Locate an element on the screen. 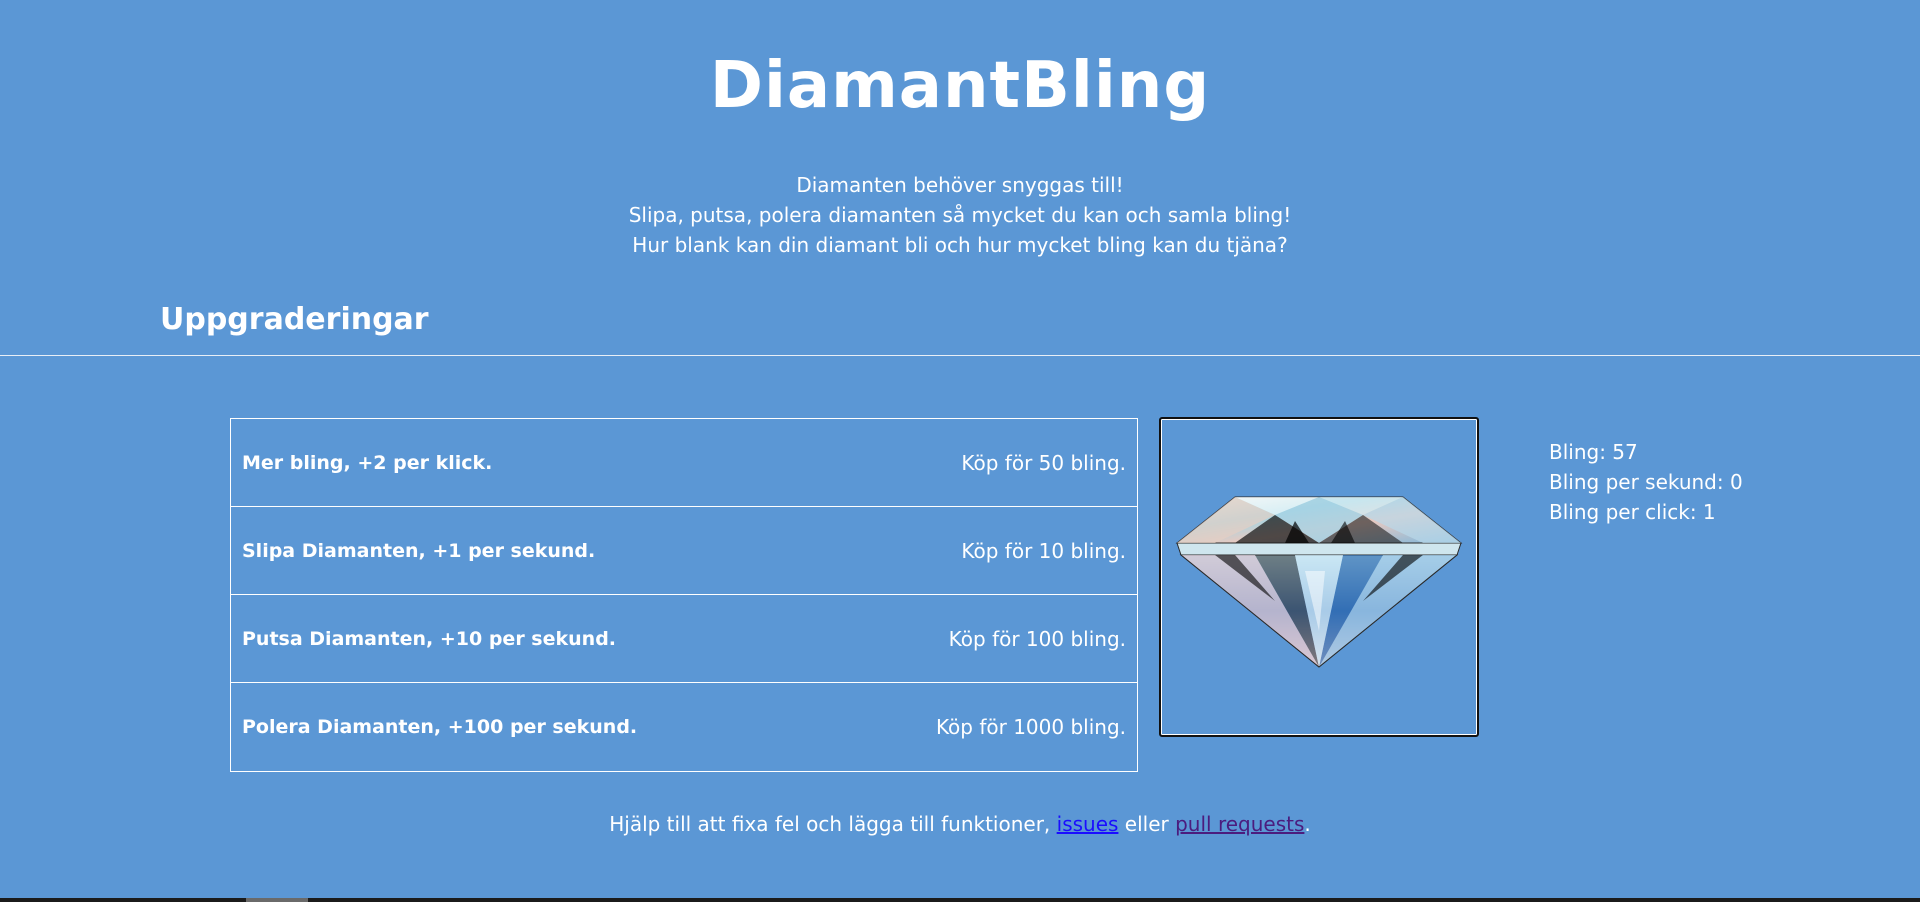 The image size is (1920, 902). diamond-click-button is located at coordinates (1319, 577).